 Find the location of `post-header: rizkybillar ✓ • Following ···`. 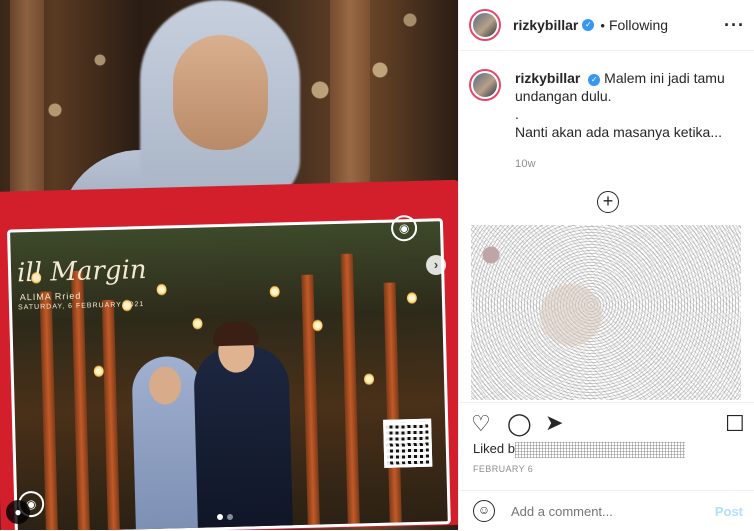

post-header: rizkybillar ✓ • Following ··· is located at coordinates (606, 25).